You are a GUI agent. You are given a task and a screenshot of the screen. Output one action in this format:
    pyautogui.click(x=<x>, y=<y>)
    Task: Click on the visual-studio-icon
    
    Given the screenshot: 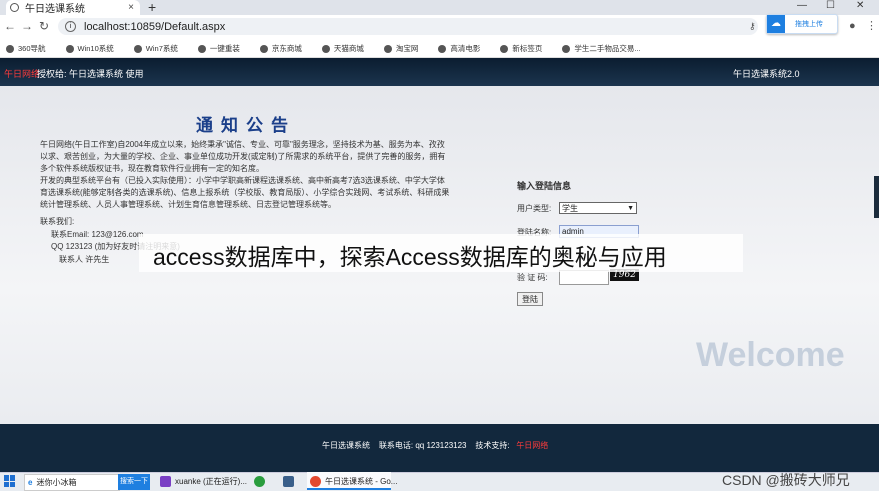 What is the action you would take?
    pyautogui.click(x=165, y=481)
    